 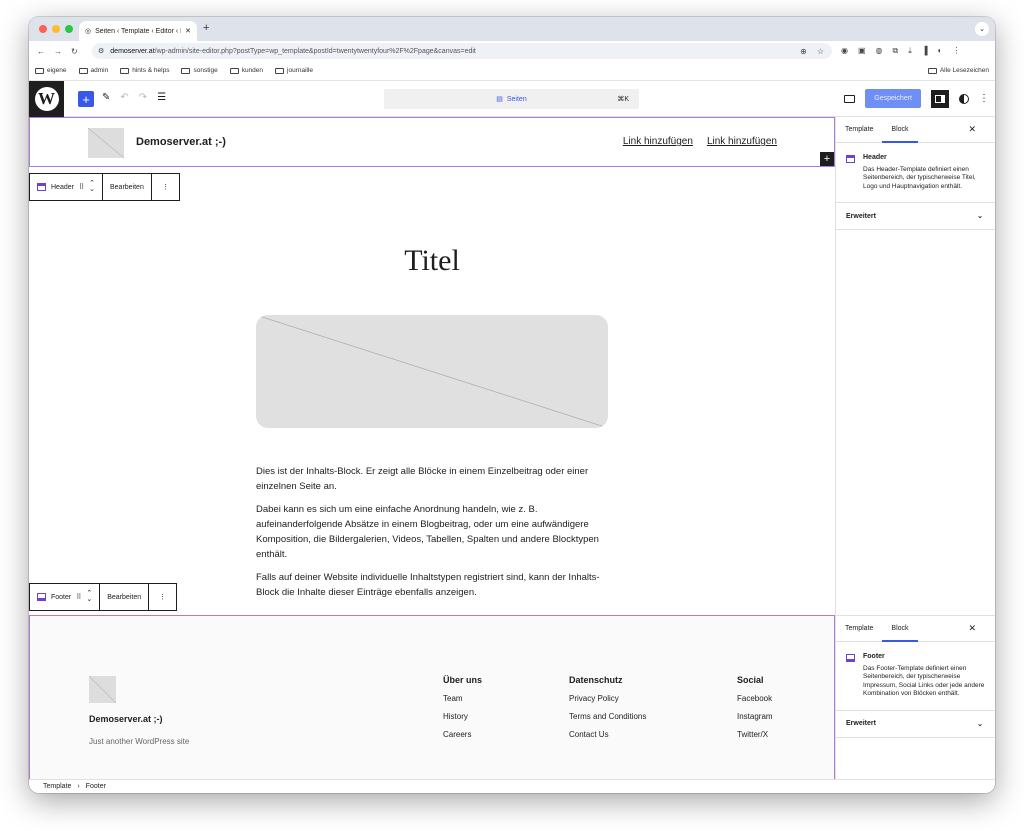 What do you see at coordinates (138, 31) in the screenshot?
I see `browser-tab: ◎ Seiten ‹ Template ‹ Editor ‹ D ✕` at bounding box center [138, 31].